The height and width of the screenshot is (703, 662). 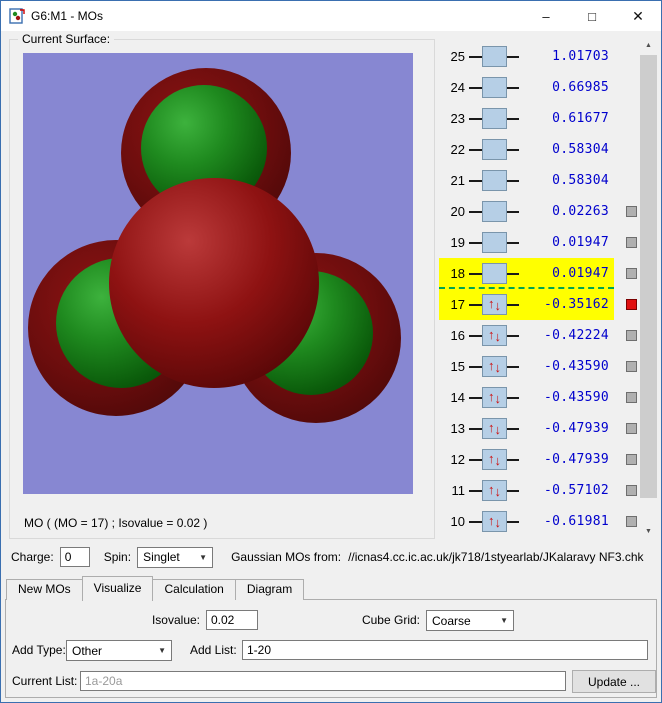 What do you see at coordinates (74, 557) in the screenshot?
I see `charge-input` at bounding box center [74, 557].